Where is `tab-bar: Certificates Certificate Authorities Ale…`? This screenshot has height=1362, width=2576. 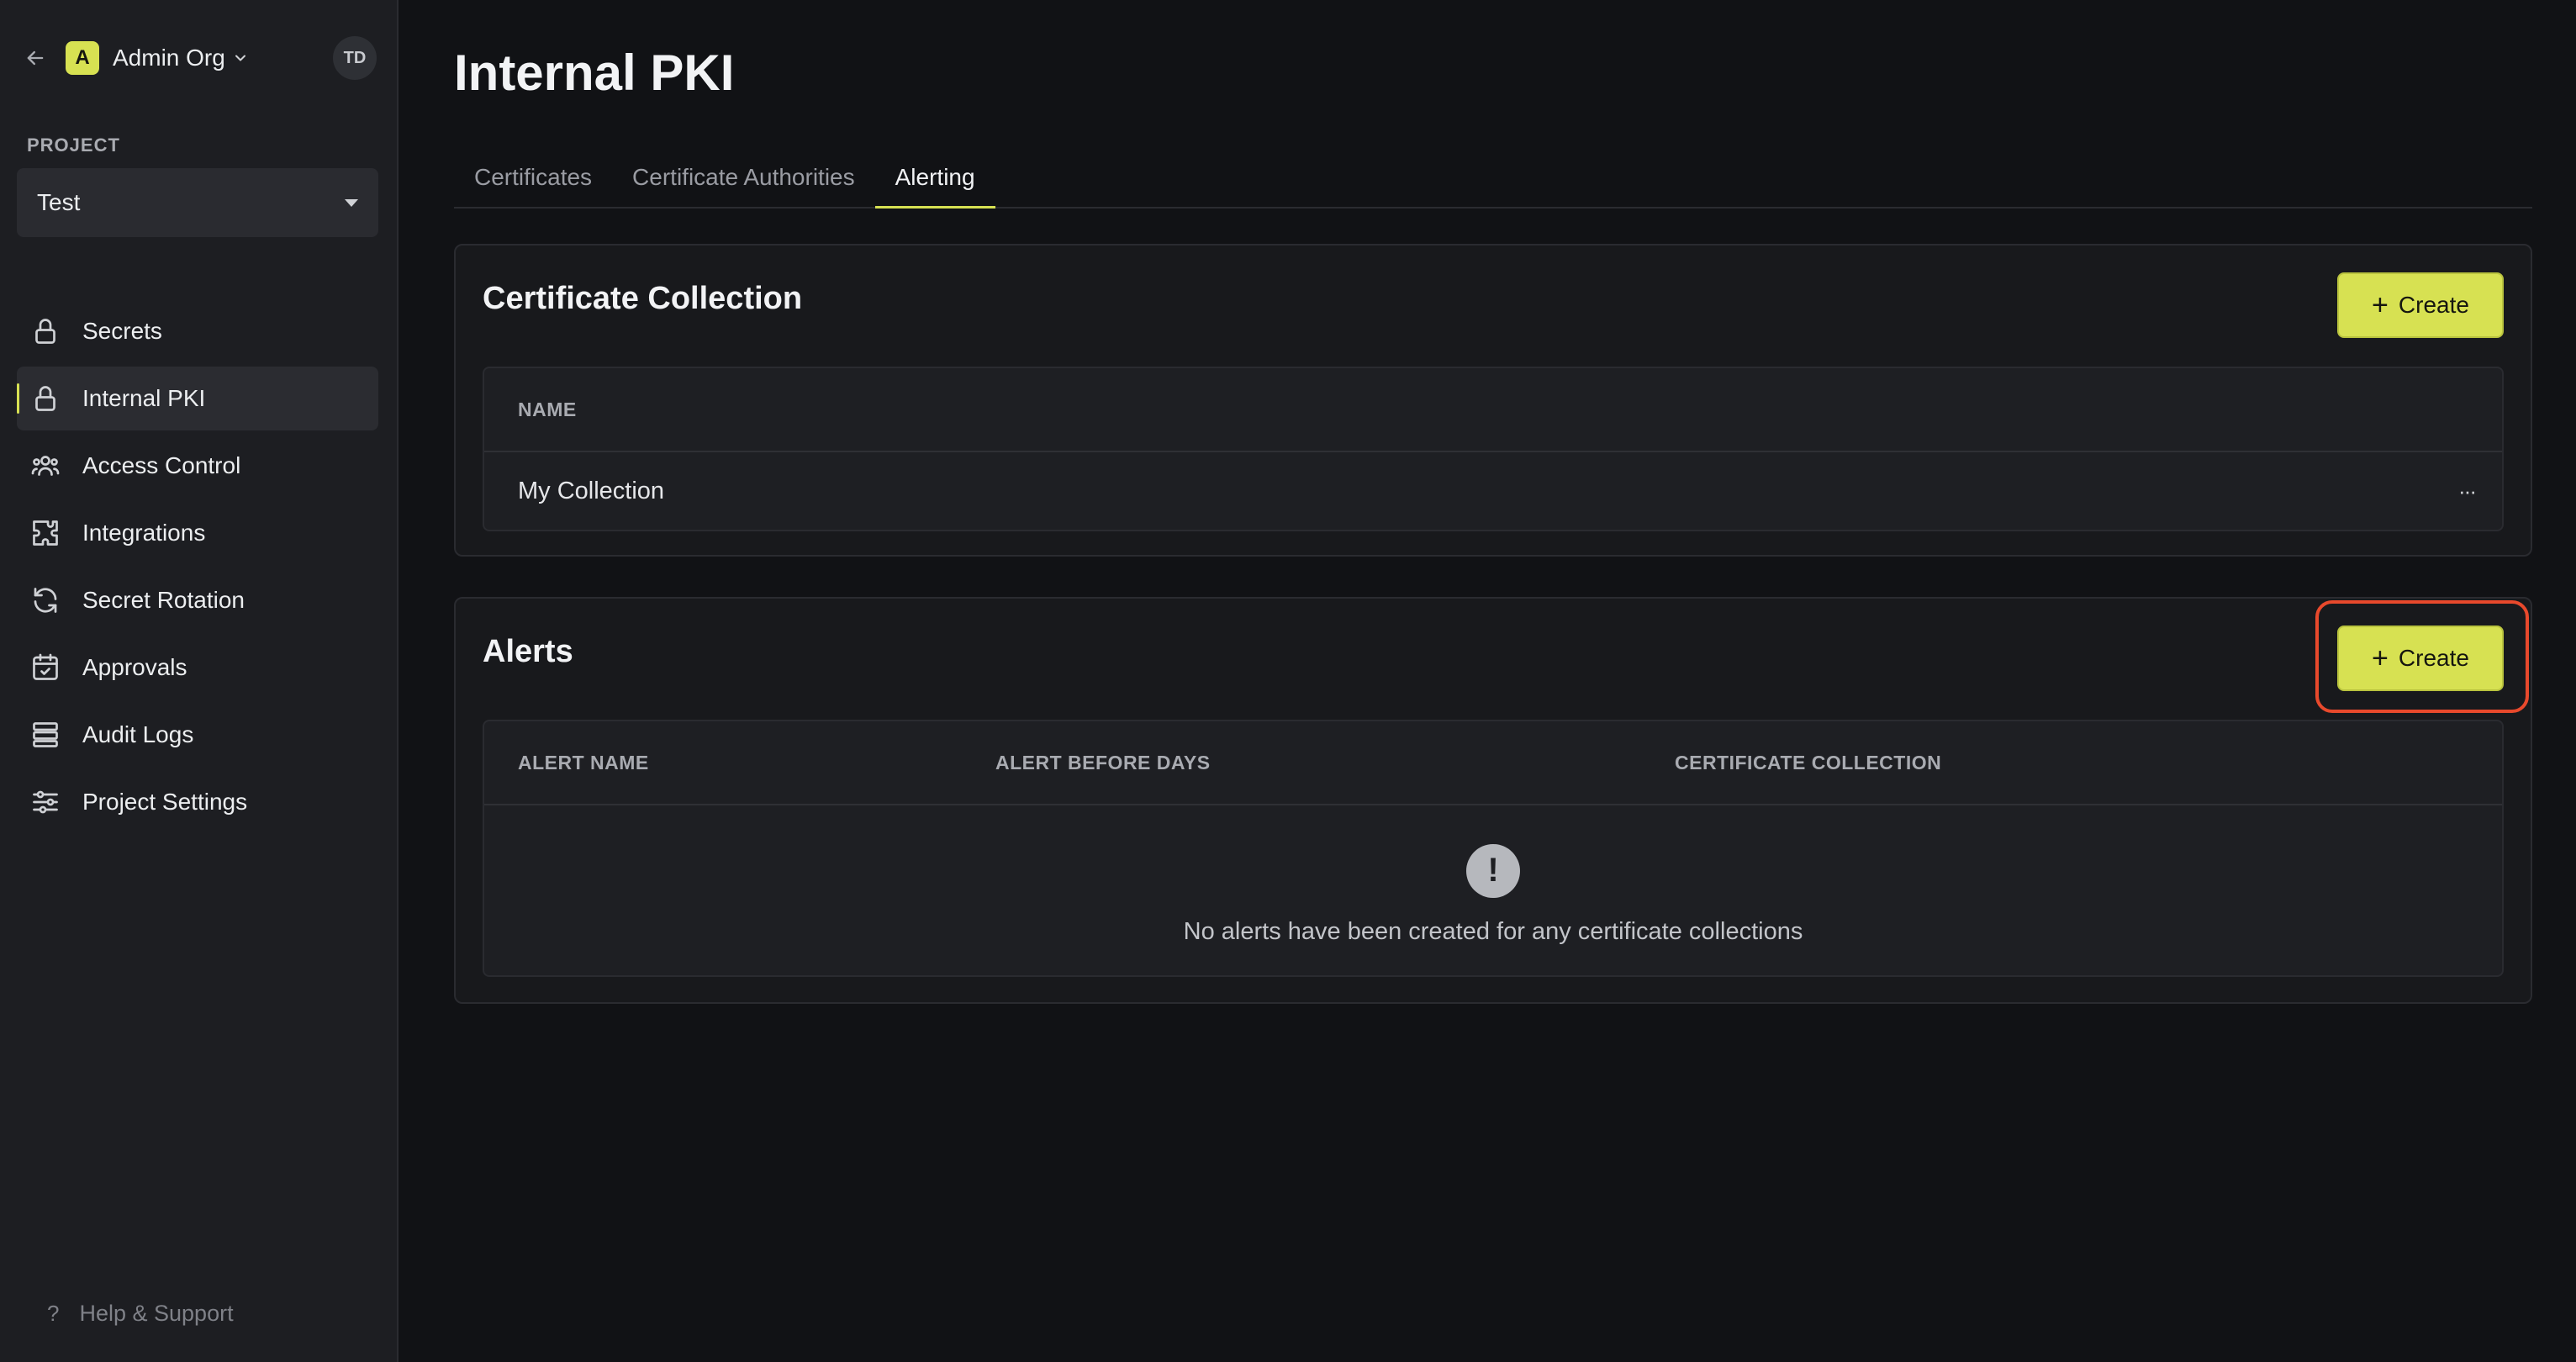
tab-bar: Certificates Certificate Authorities Ale… is located at coordinates (1493, 178).